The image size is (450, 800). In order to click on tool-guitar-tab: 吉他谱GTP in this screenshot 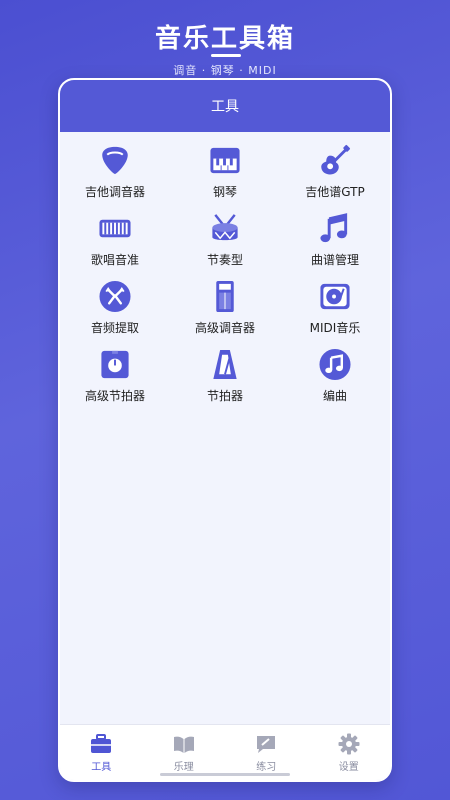, I will do `click(335, 172)`.